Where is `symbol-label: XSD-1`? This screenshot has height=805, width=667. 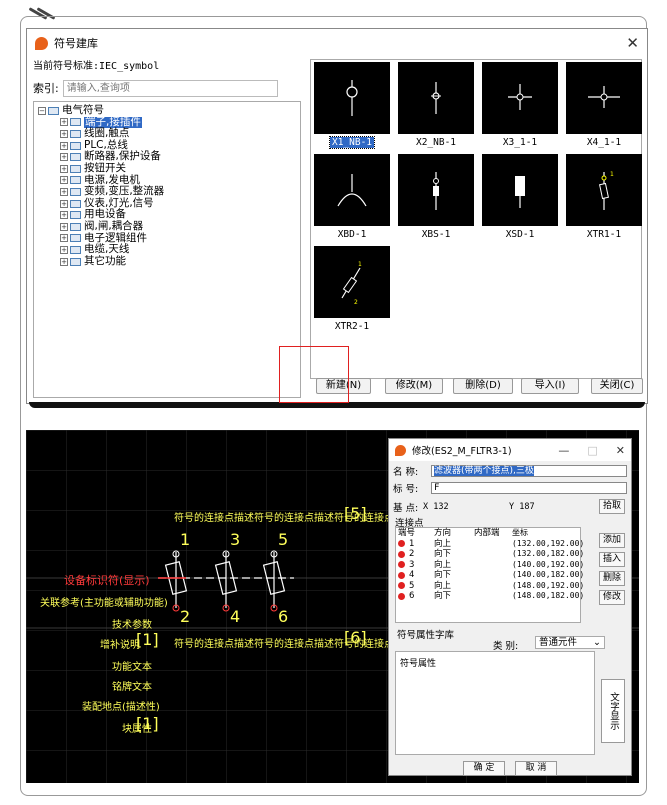 symbol-label: XSD-1 is located at coordinates (520, 234).